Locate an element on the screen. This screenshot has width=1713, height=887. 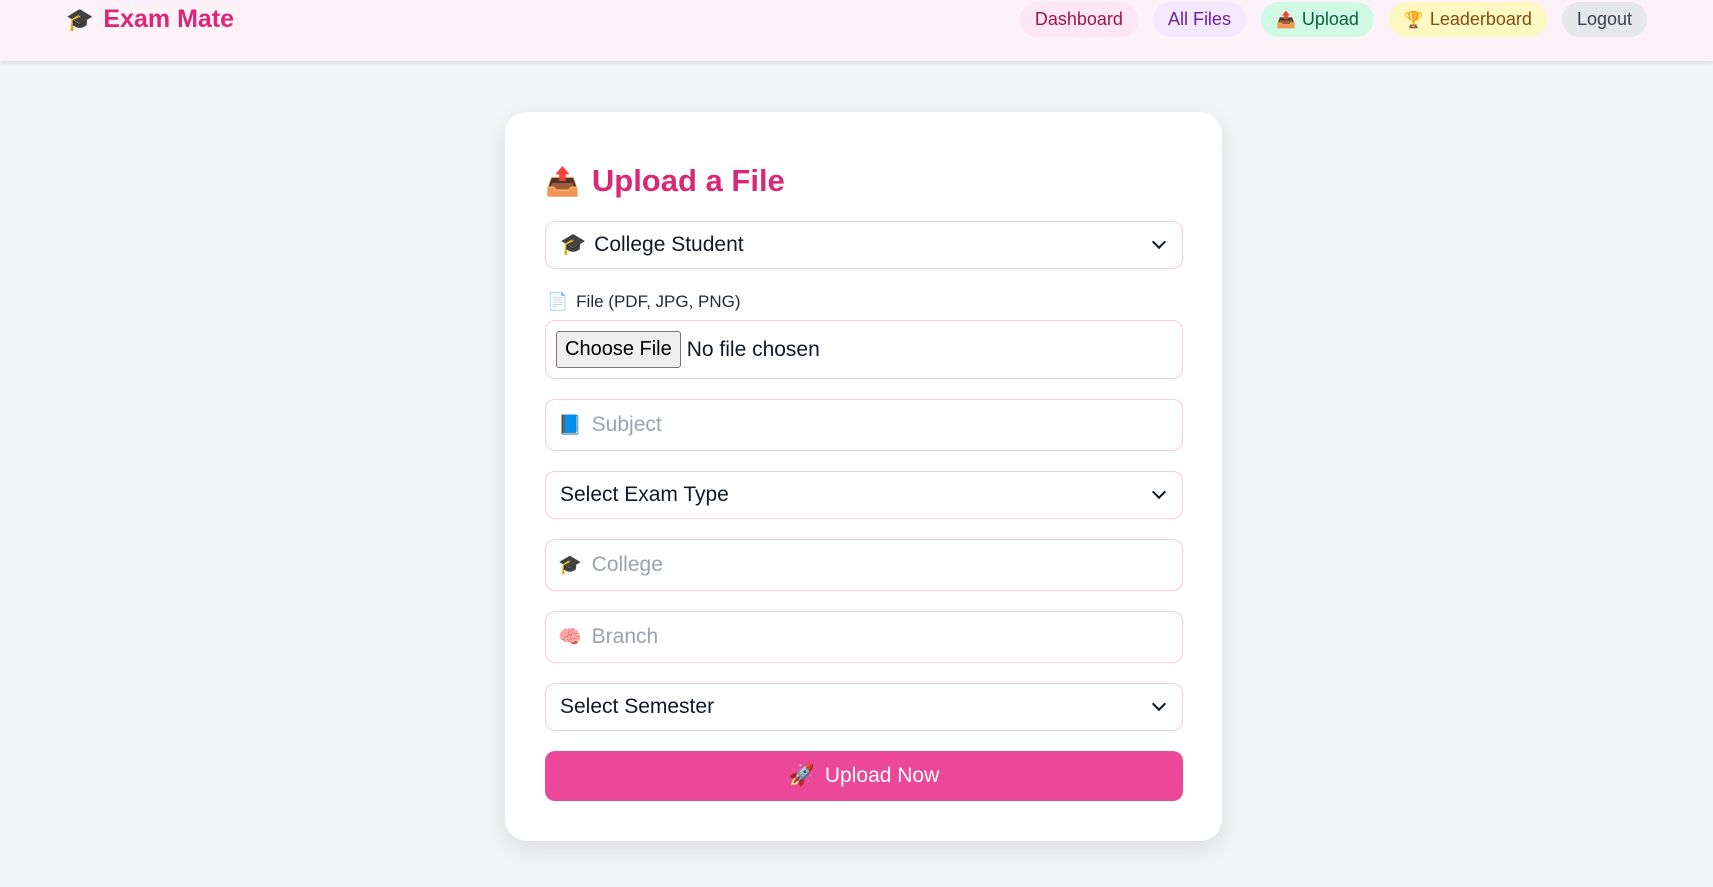
logout-button: Logout is located at coordinates (1604, 19).